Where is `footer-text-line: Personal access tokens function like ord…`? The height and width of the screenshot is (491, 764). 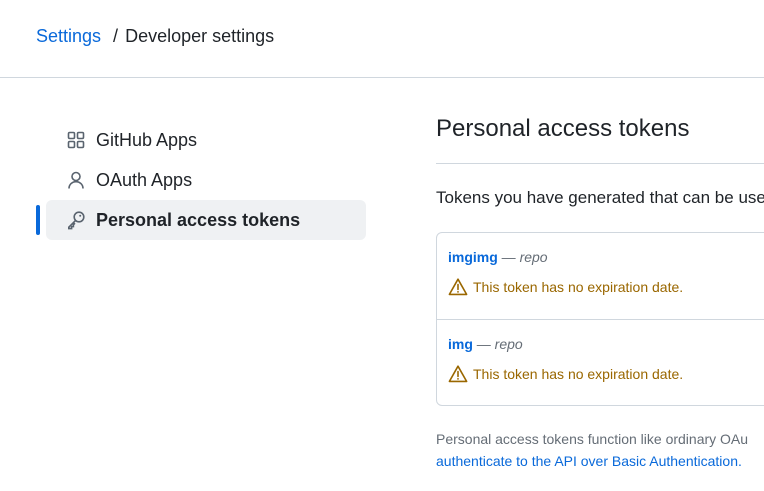 footer-text-line: Personal access tokens function like ord… is located at coordinates (592, 439).